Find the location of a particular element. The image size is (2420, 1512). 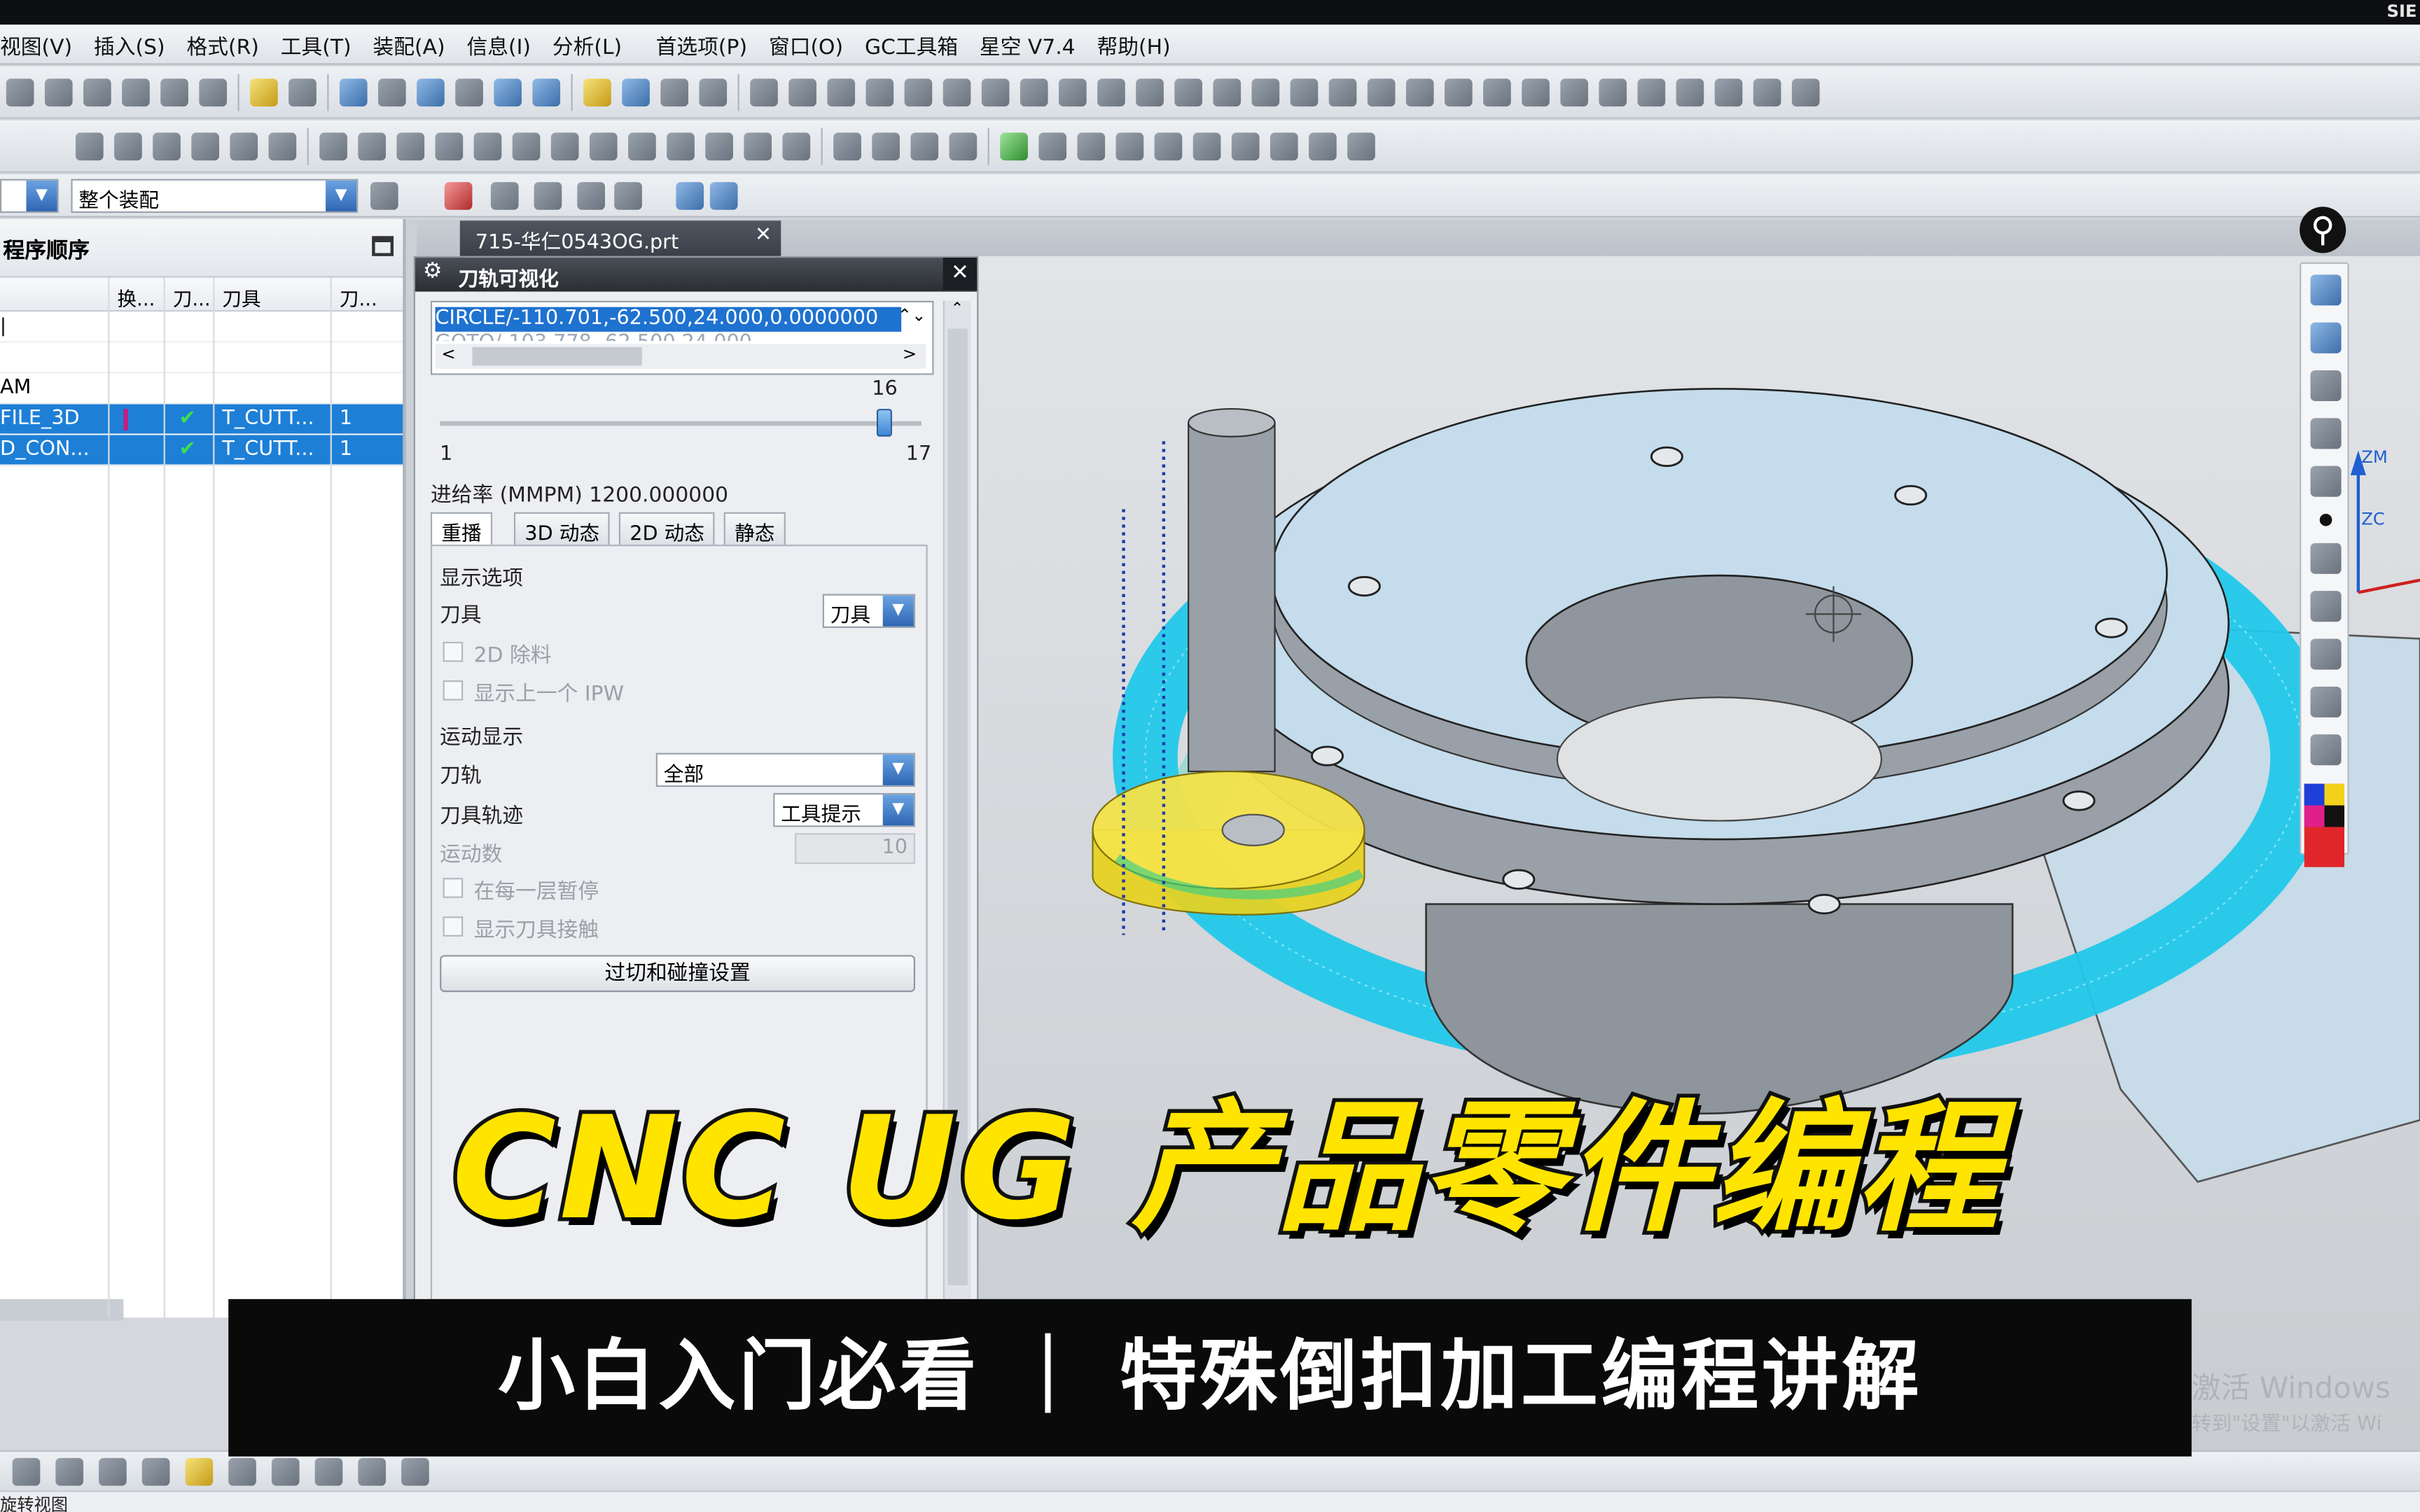

snap-mid-icon is located at coordinates (504, 196).